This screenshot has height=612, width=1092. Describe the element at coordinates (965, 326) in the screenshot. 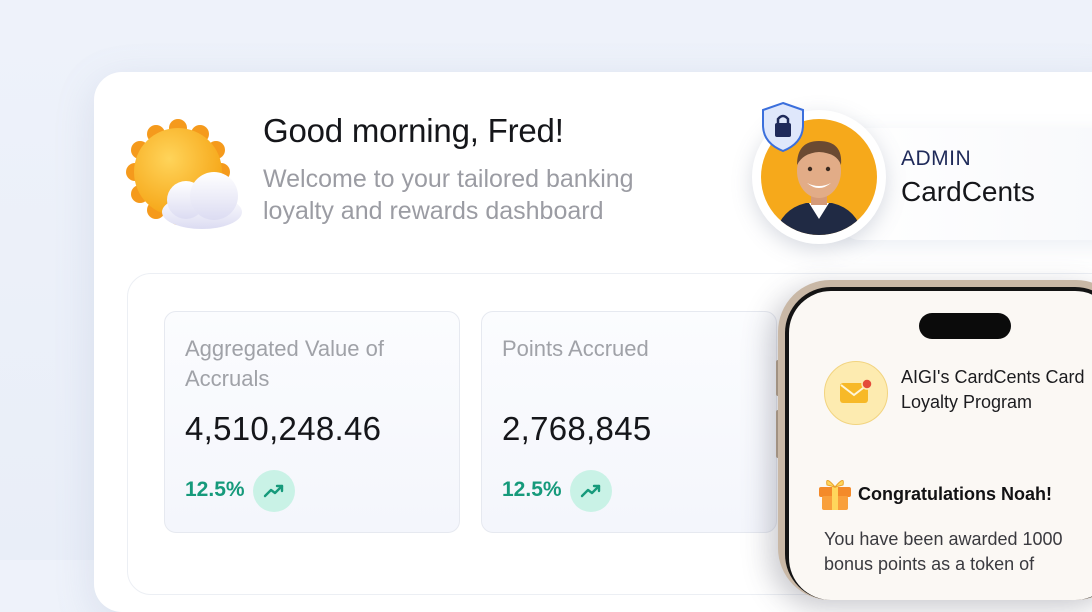

I see `dynamic-island` at that location.